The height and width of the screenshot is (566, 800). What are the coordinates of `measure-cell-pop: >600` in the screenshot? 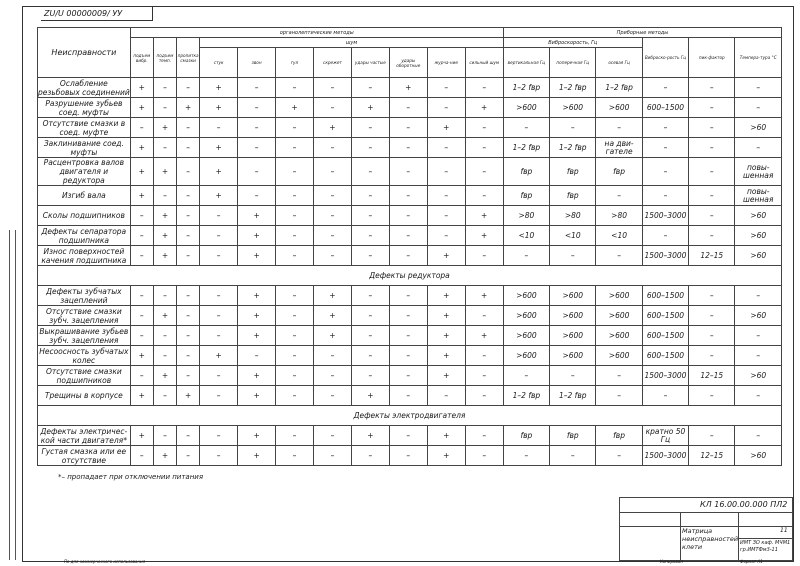 It's located at (573, 295).